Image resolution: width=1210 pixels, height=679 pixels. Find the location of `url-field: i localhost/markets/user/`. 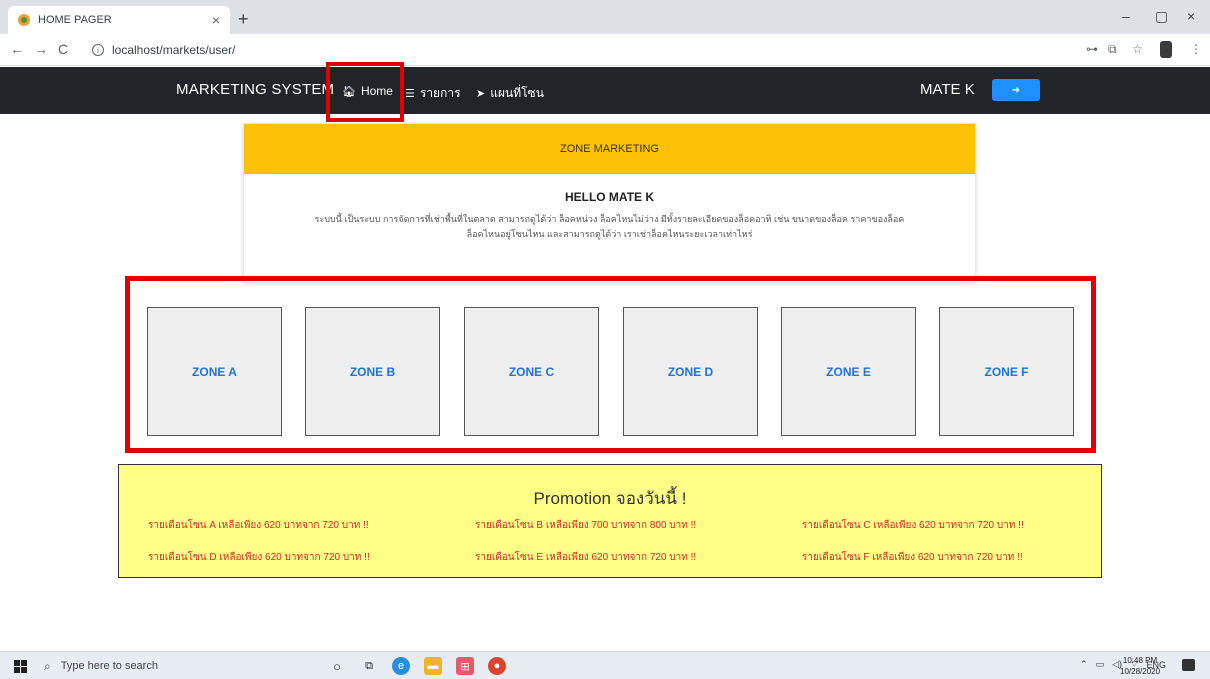

url-field: i localhost/markets/user/ is located at coordinates (163, 50).